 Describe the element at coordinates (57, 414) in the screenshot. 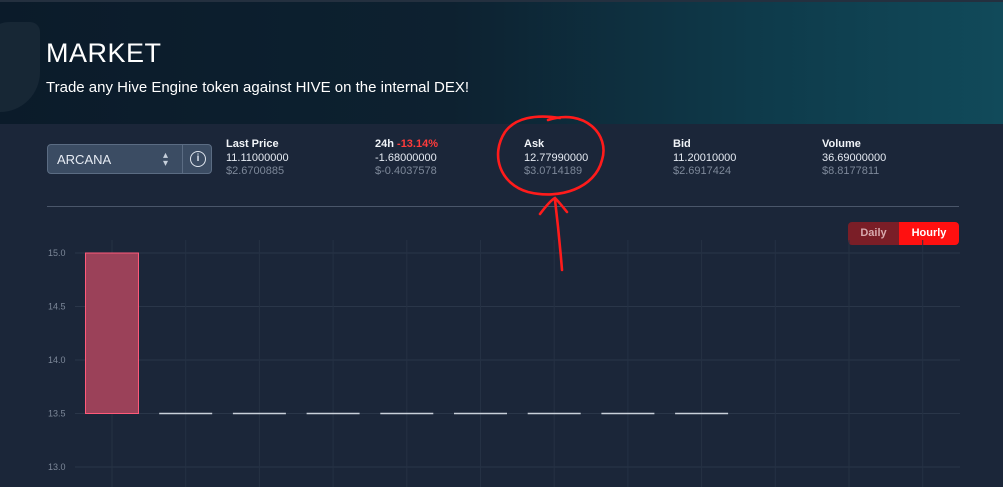

I see `y-tick-label: 13.5` at that location.